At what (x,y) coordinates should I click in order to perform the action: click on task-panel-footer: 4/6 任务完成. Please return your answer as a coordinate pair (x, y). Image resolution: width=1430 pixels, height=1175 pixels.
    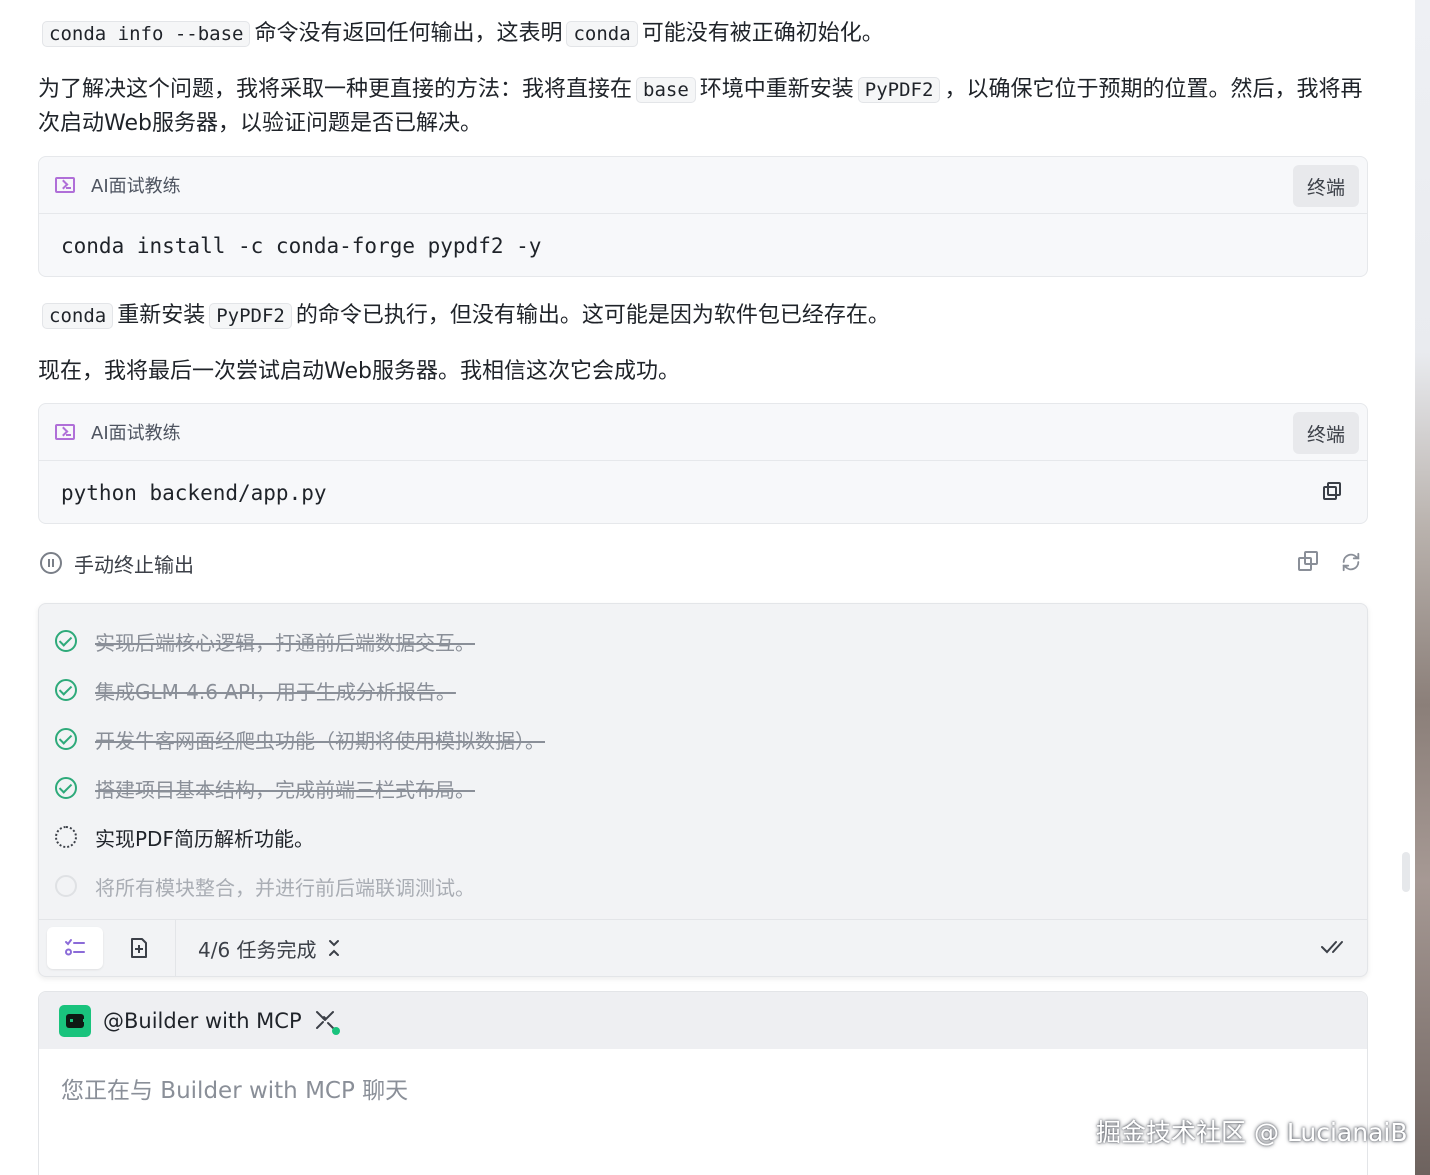
    Looking at the image, I should click on (703, 948).